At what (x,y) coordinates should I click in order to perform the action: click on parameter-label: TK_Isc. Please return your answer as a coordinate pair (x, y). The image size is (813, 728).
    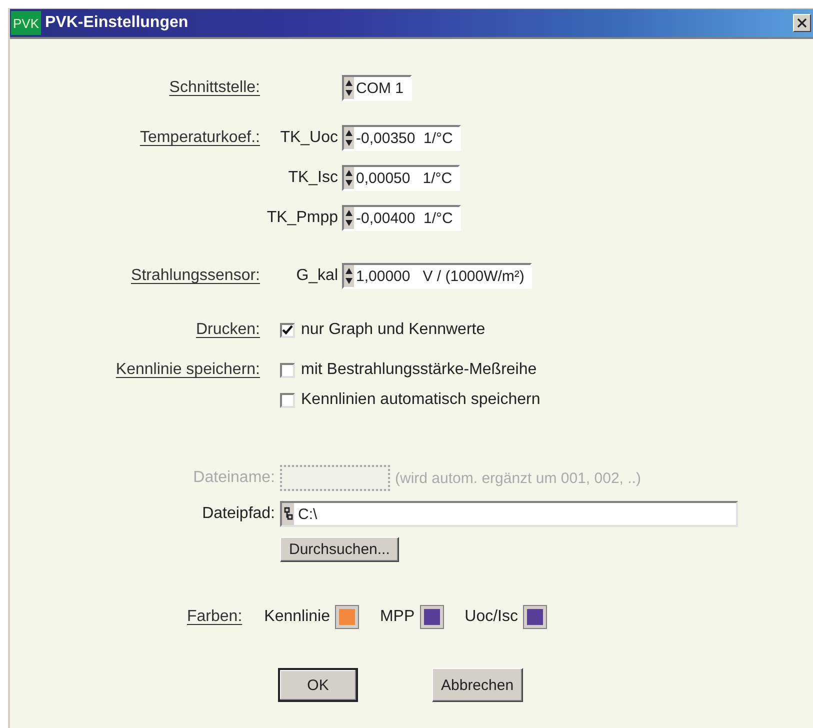
    Looking at the image, I should click on (313, 178).